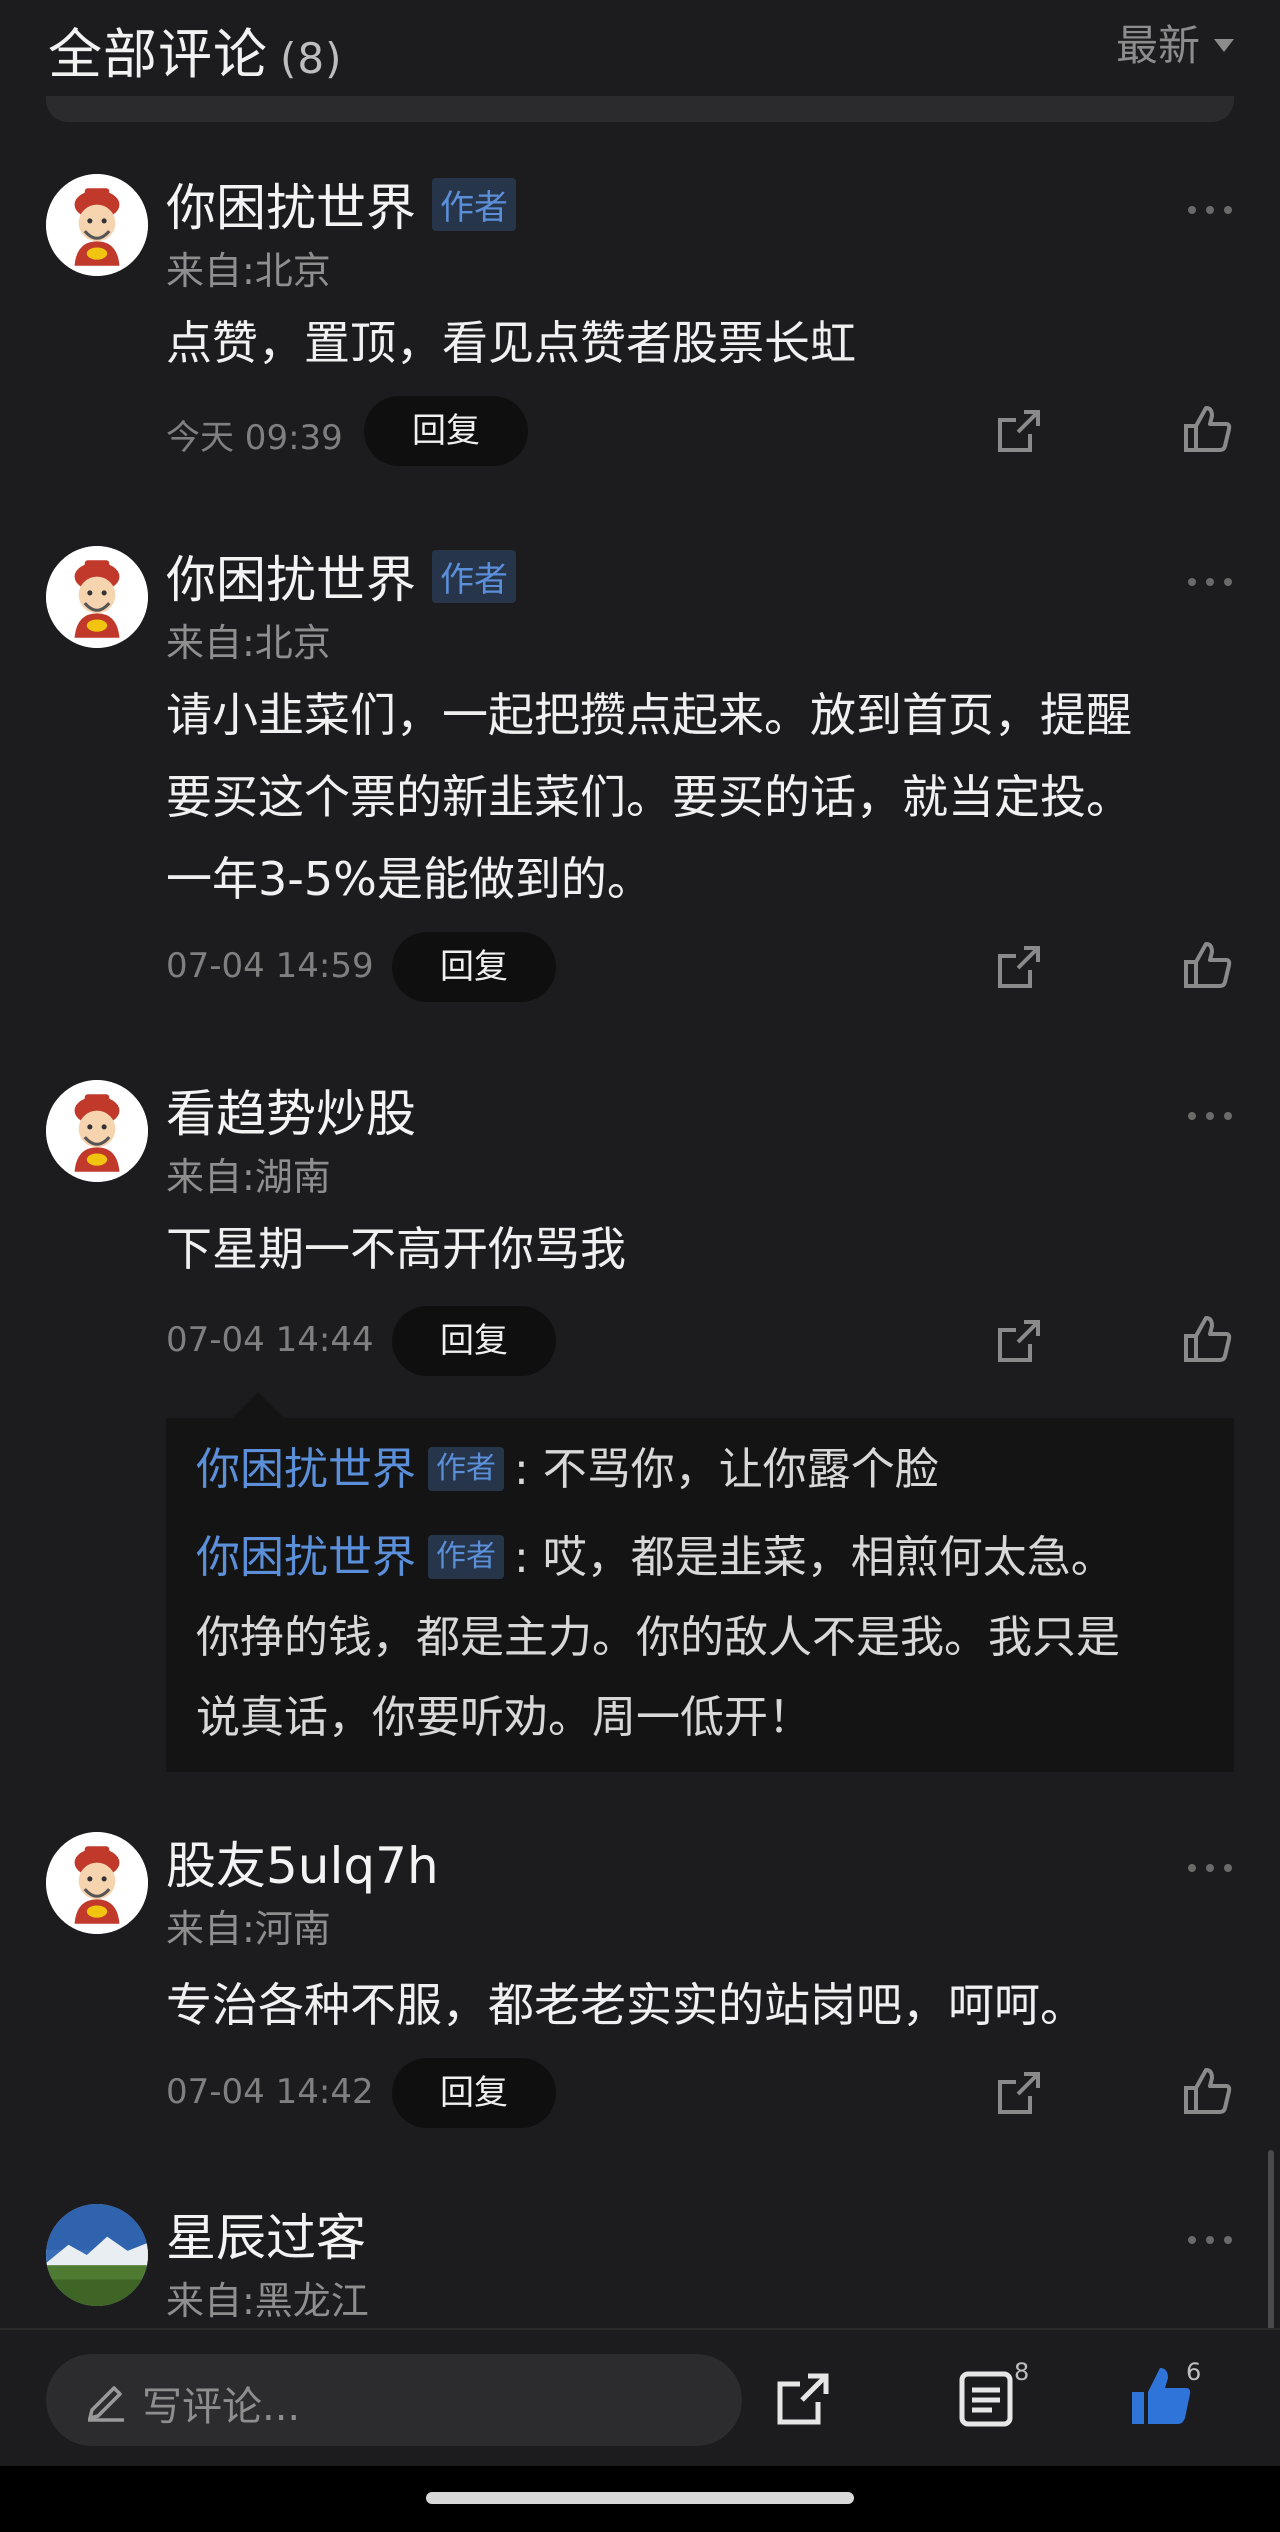 This screenshot has height=2532, width=1280. Describe the element at coordinates (726, 1469) in the screenshot. I see `reply-text: : 不骂你，让你露个脸` at that location.